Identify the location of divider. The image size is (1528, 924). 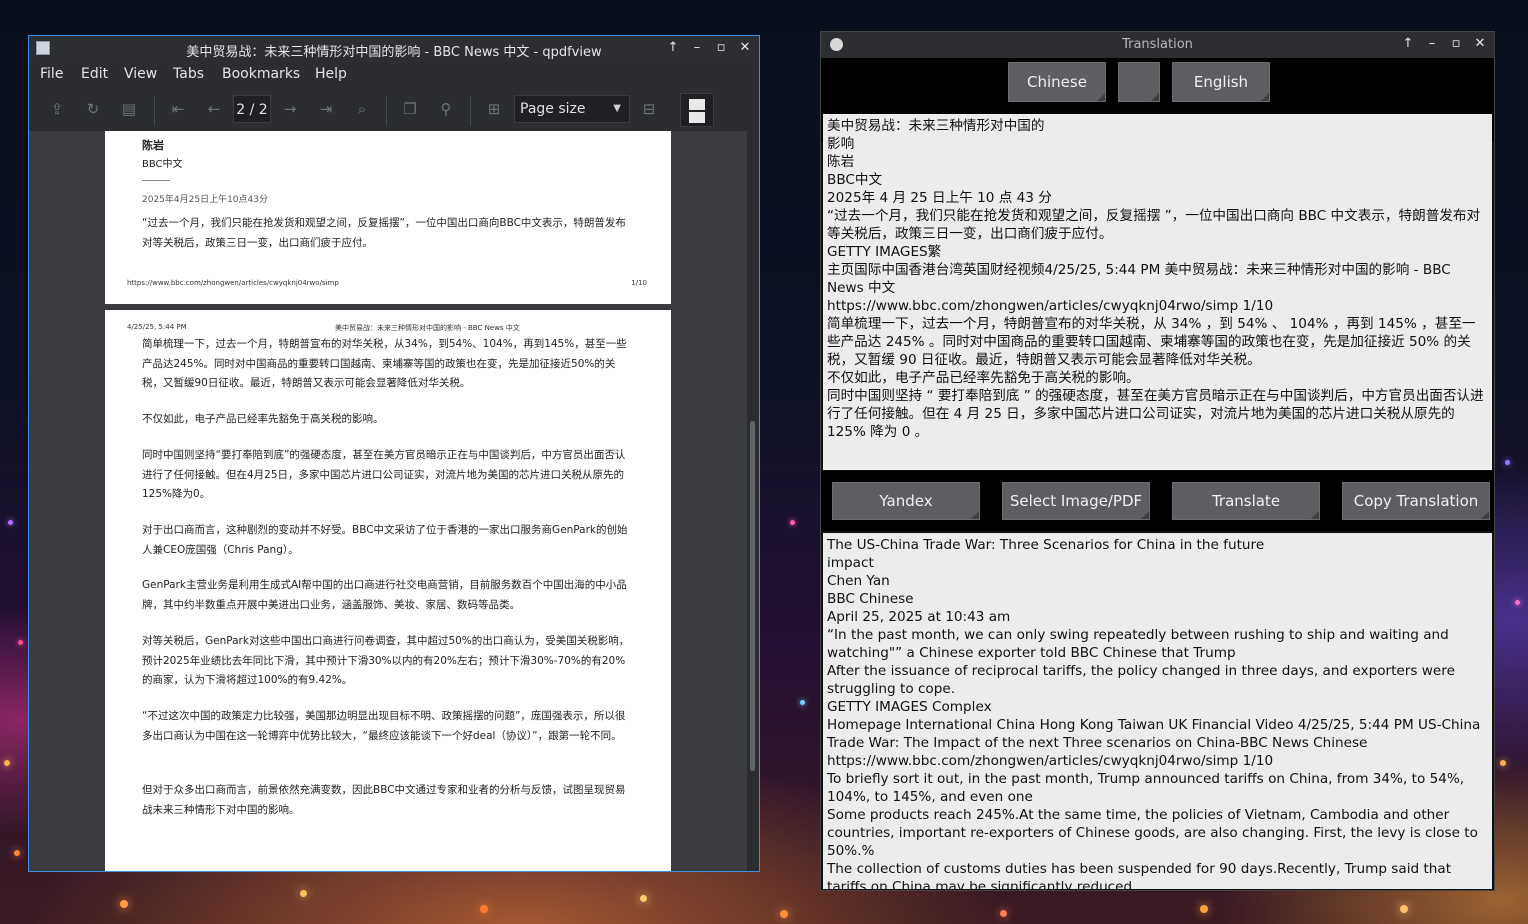
(156, 180).